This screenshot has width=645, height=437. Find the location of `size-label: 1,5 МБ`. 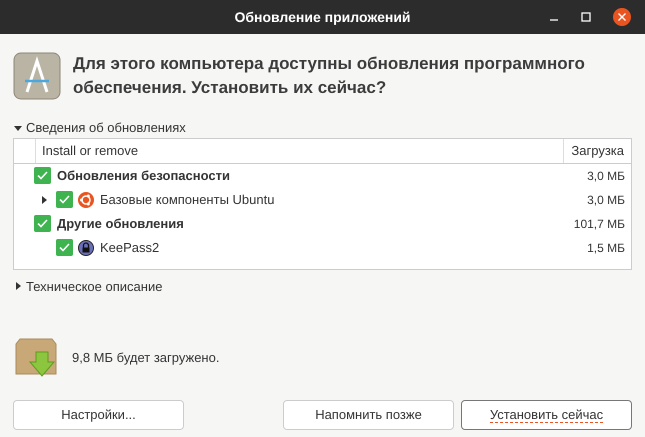

size-label: 1,5 МБ is located at coordinates (606, 248).